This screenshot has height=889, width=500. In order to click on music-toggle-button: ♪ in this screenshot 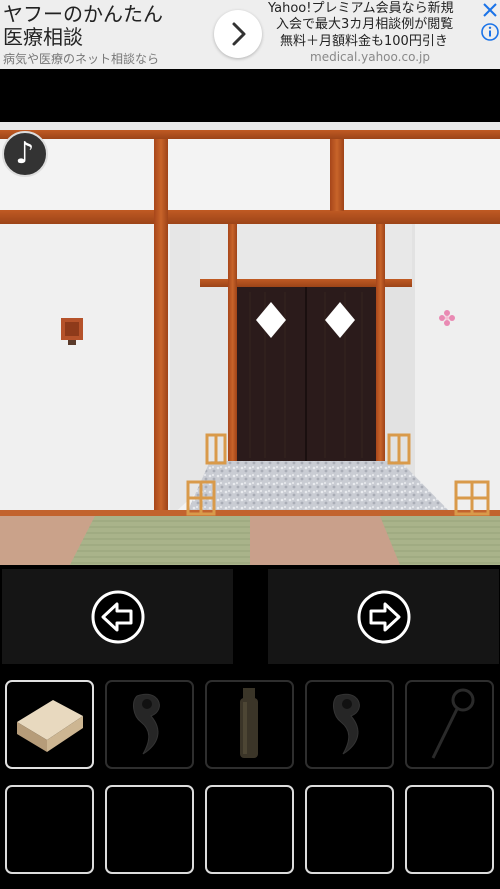, I will do `click(25, 154)`.